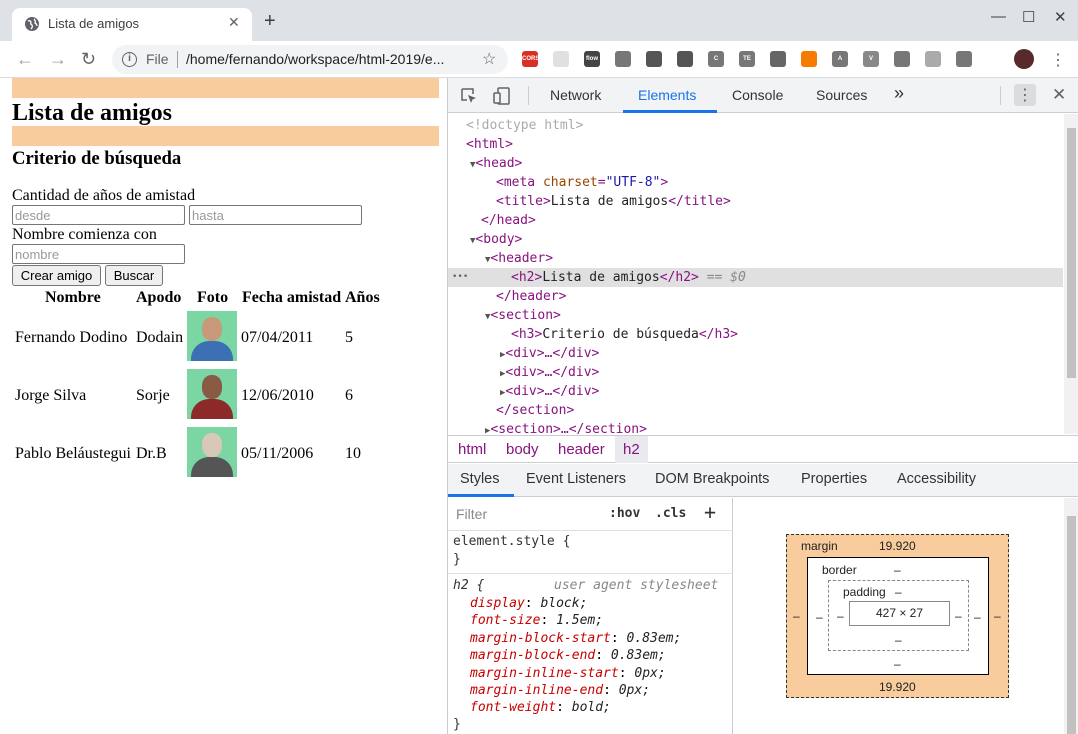 The image size is (1078, 734). I want to click on box-model-border: border – – – – padding – – – – 427 × 27, so click(898, 616).